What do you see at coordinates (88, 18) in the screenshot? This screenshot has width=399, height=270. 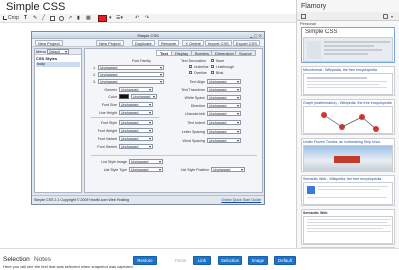 I see `blur-tool-icon: ▦` at bounding box center [88, 18].